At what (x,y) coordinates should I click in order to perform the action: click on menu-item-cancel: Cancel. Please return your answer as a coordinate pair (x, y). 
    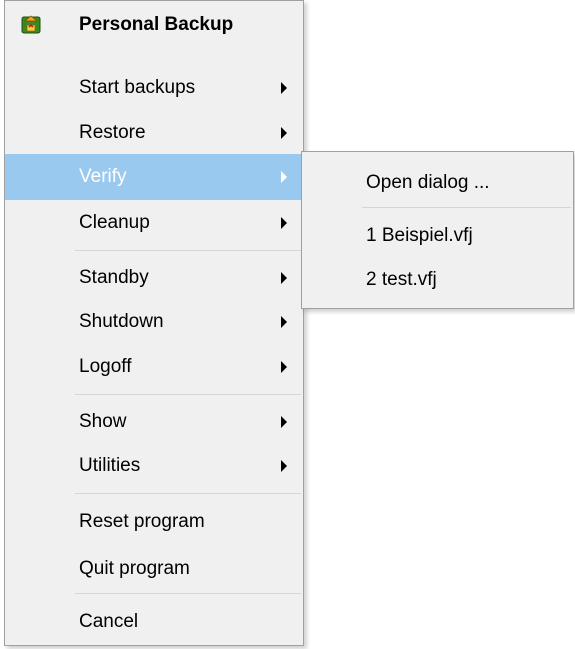
    Looking at the image, I should click on (154, 622).